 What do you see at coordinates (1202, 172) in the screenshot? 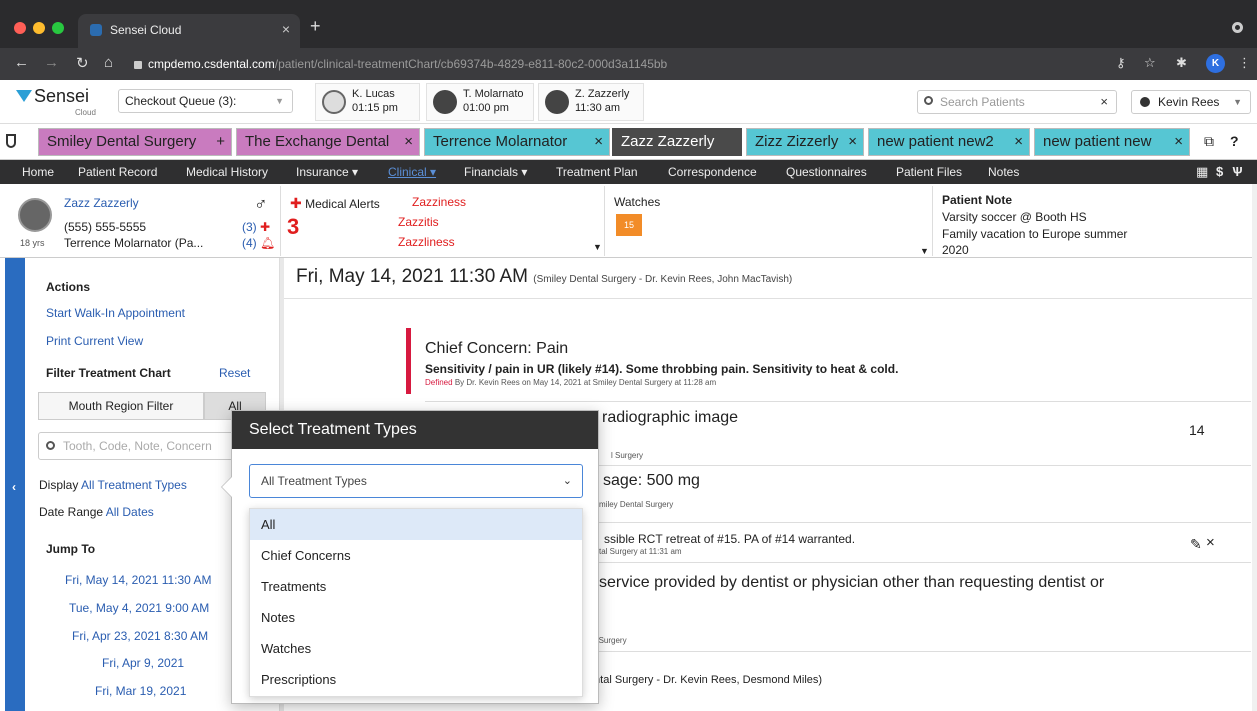
I see `calendar-icon: ▦` at bounding box center [1202, 172].